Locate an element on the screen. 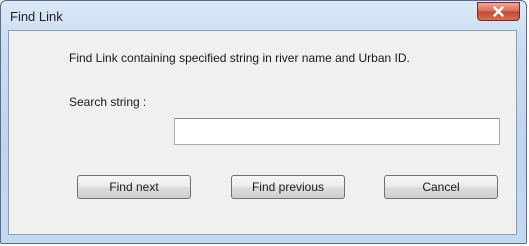  find-previous-button: Find previous is located at coordinates (288, 187).